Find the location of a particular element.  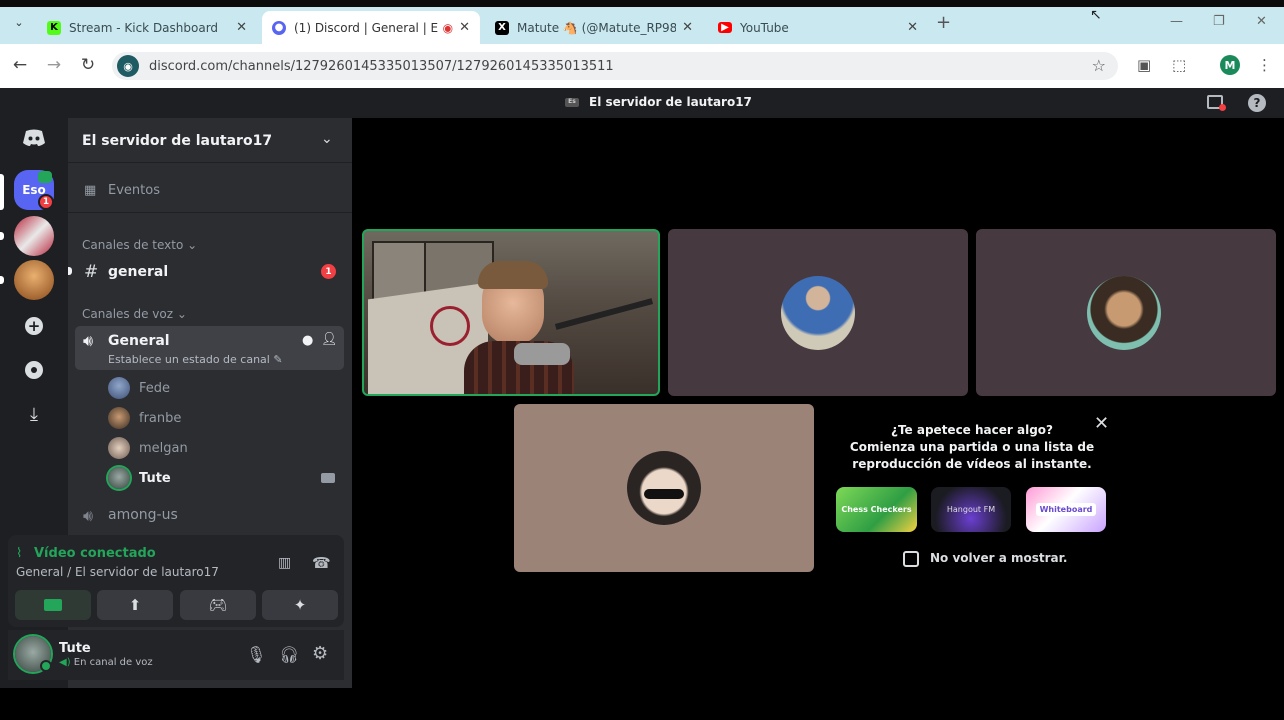

screen-share-button: ⬆︎ is located at coordinates (135, 605).